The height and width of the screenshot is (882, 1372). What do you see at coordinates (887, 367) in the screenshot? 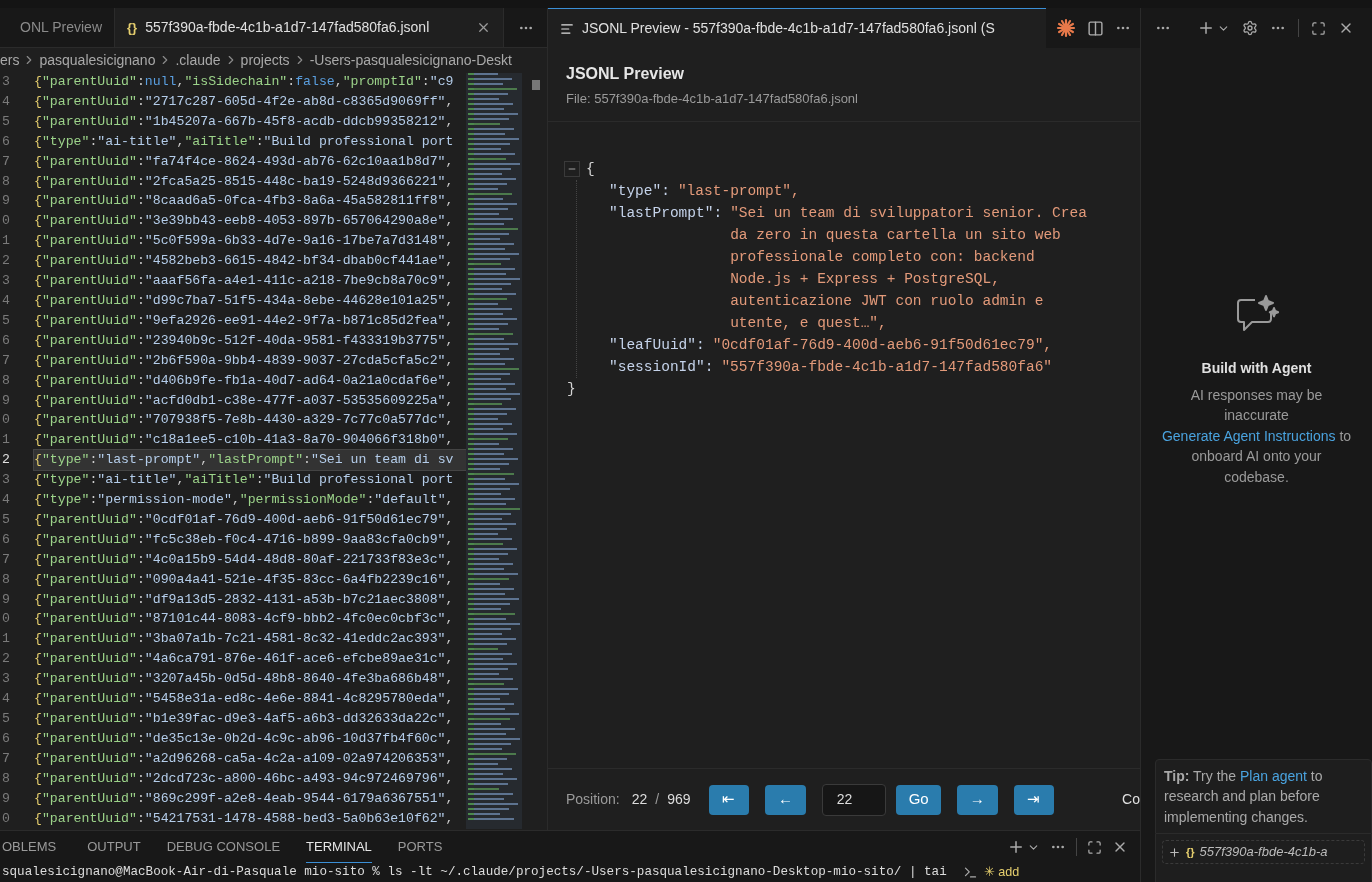
I see `json-value: "557f390a-fbde-4c1b-a1d7-147fad580fa6"` at bounding box center [887, 367].